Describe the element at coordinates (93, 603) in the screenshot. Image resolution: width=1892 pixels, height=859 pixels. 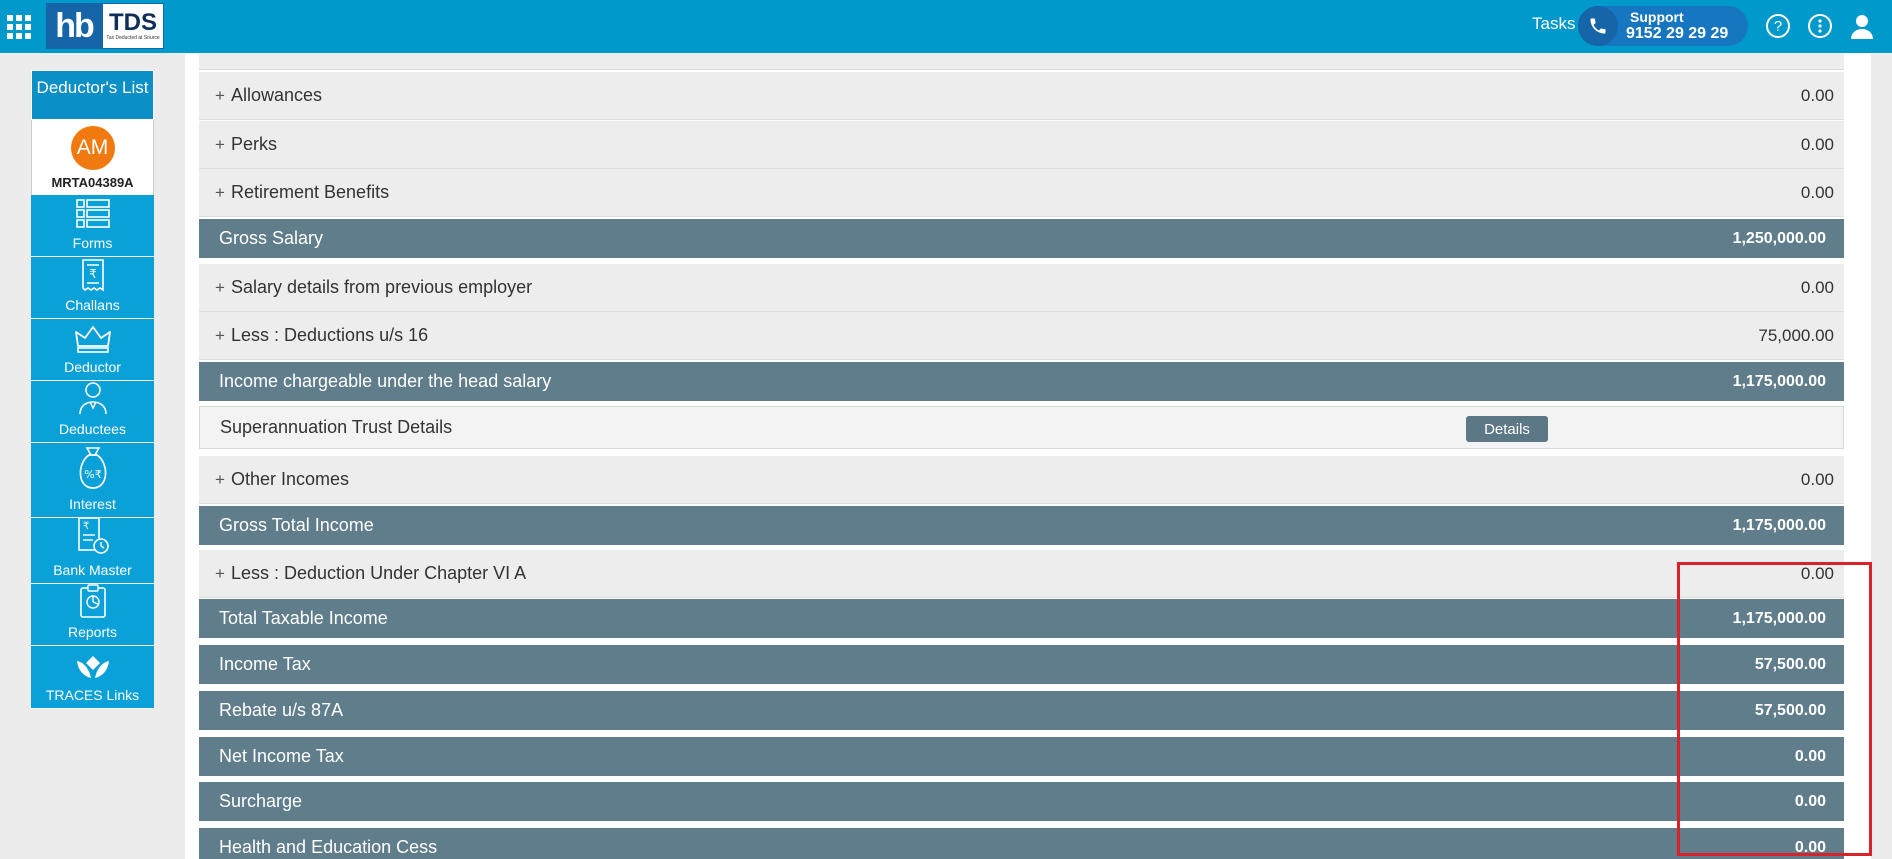
I see `report-clipboard-icon` at that location.